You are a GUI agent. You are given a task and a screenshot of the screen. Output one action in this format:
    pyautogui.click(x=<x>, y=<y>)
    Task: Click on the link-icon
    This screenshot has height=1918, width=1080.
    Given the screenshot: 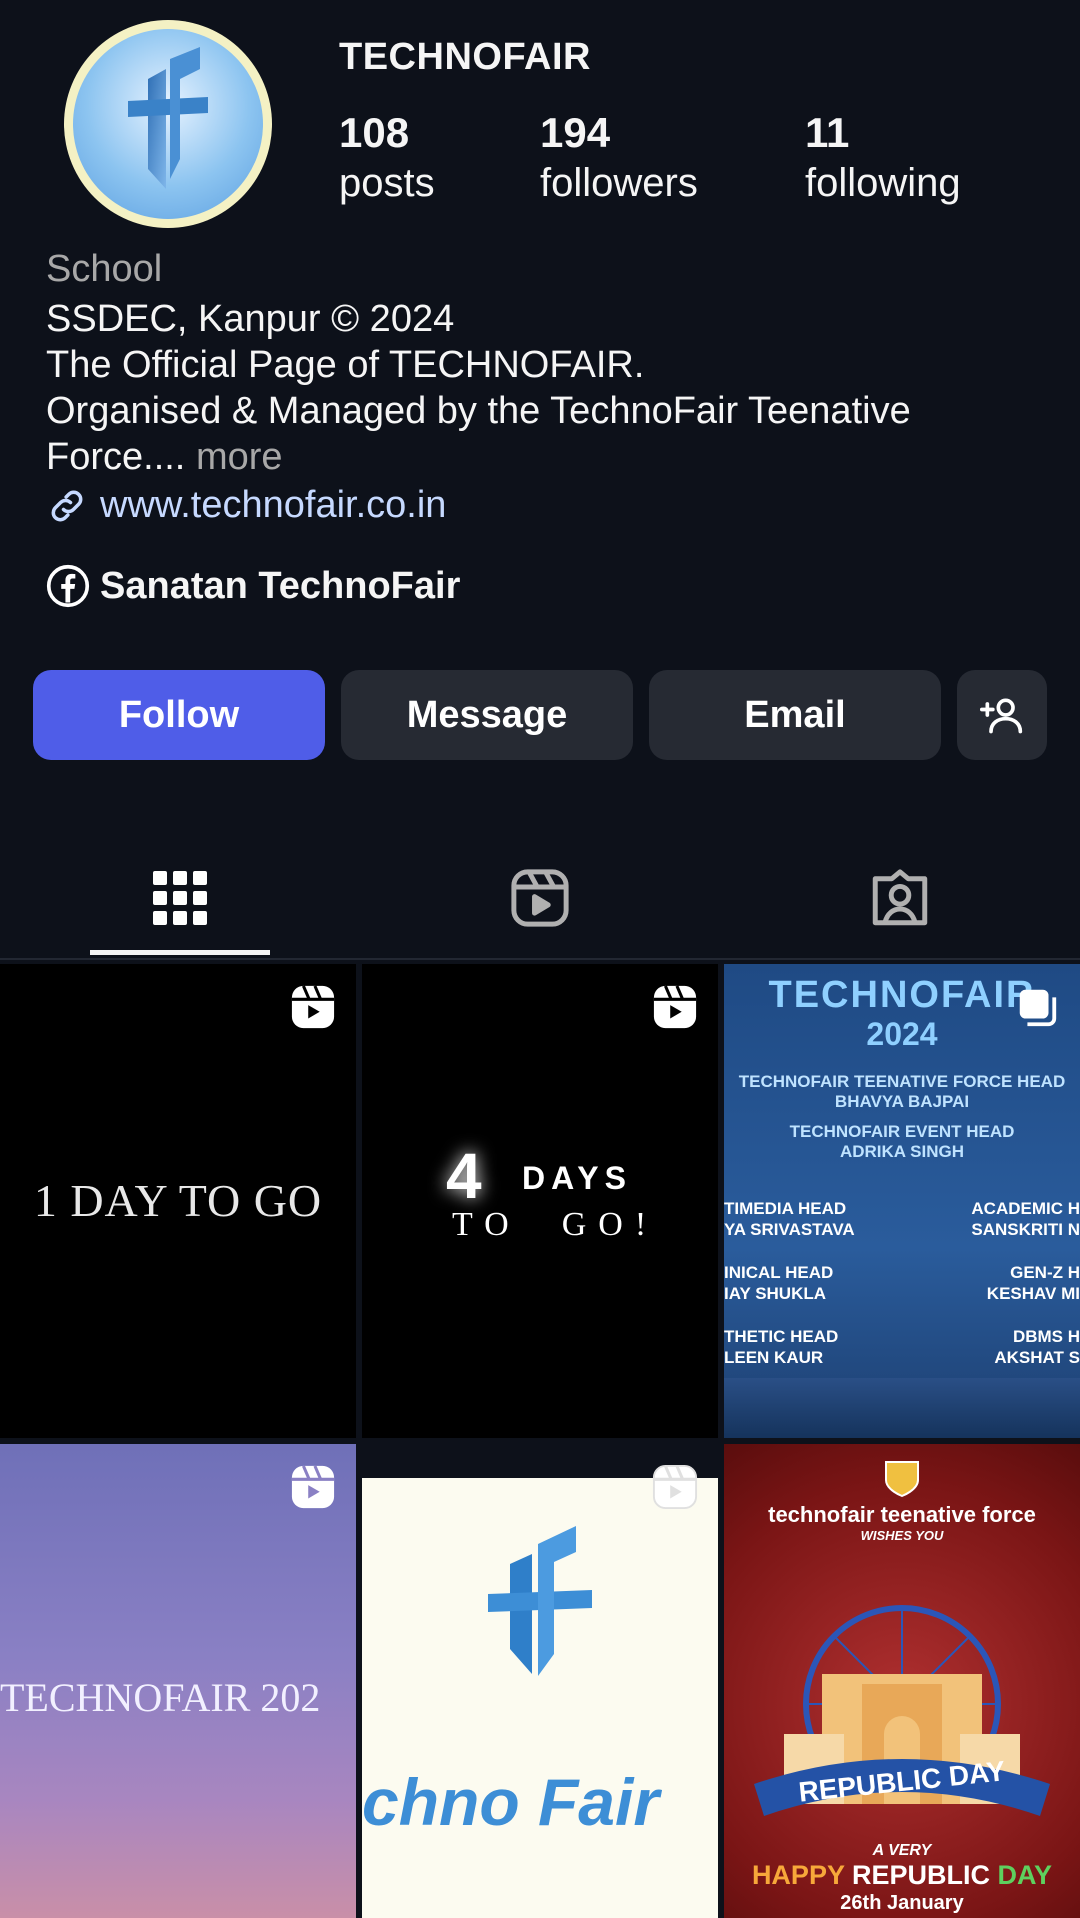 What is the action you would take?
    pyautogui.click(x=67, y=505)
    